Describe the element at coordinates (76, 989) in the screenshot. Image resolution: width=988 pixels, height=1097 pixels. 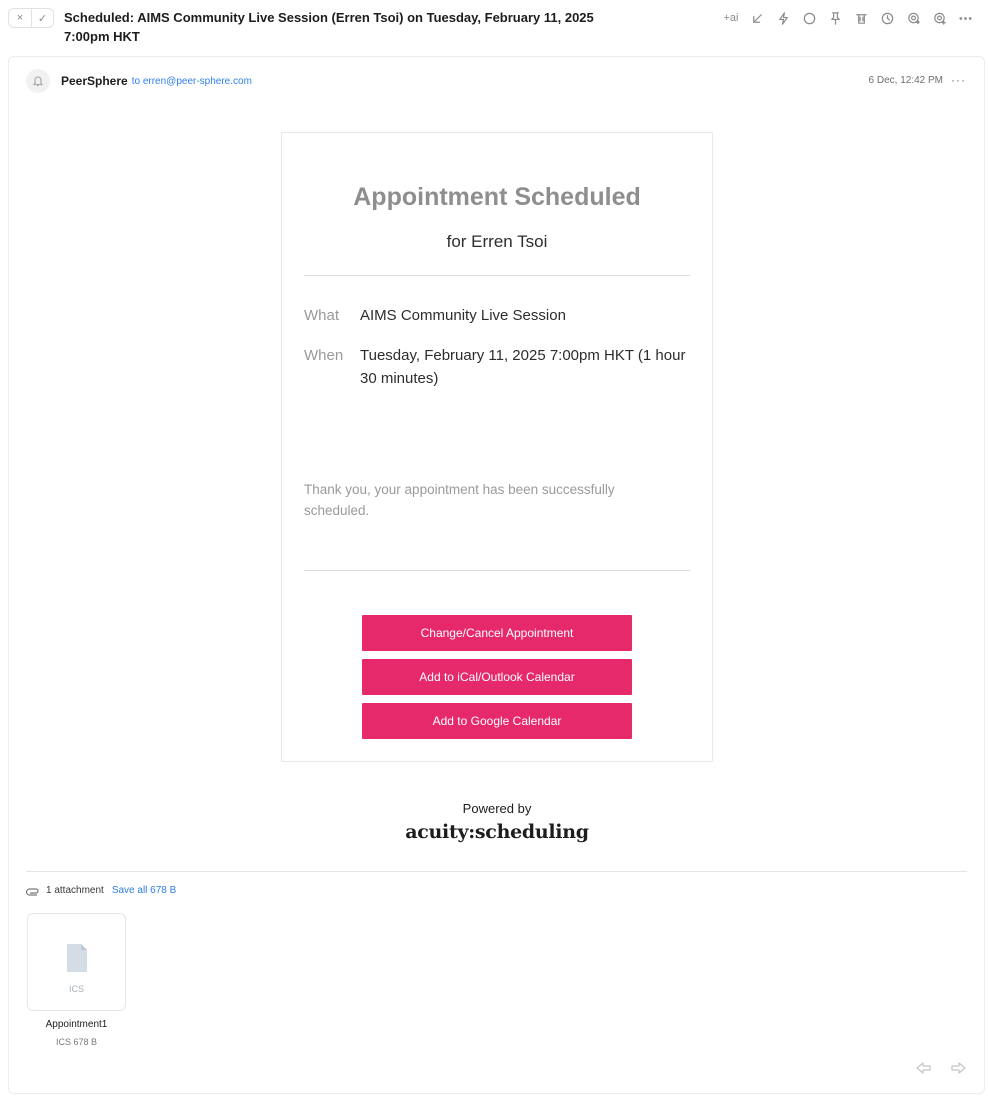
I see `file-extension: ICS` at that location.